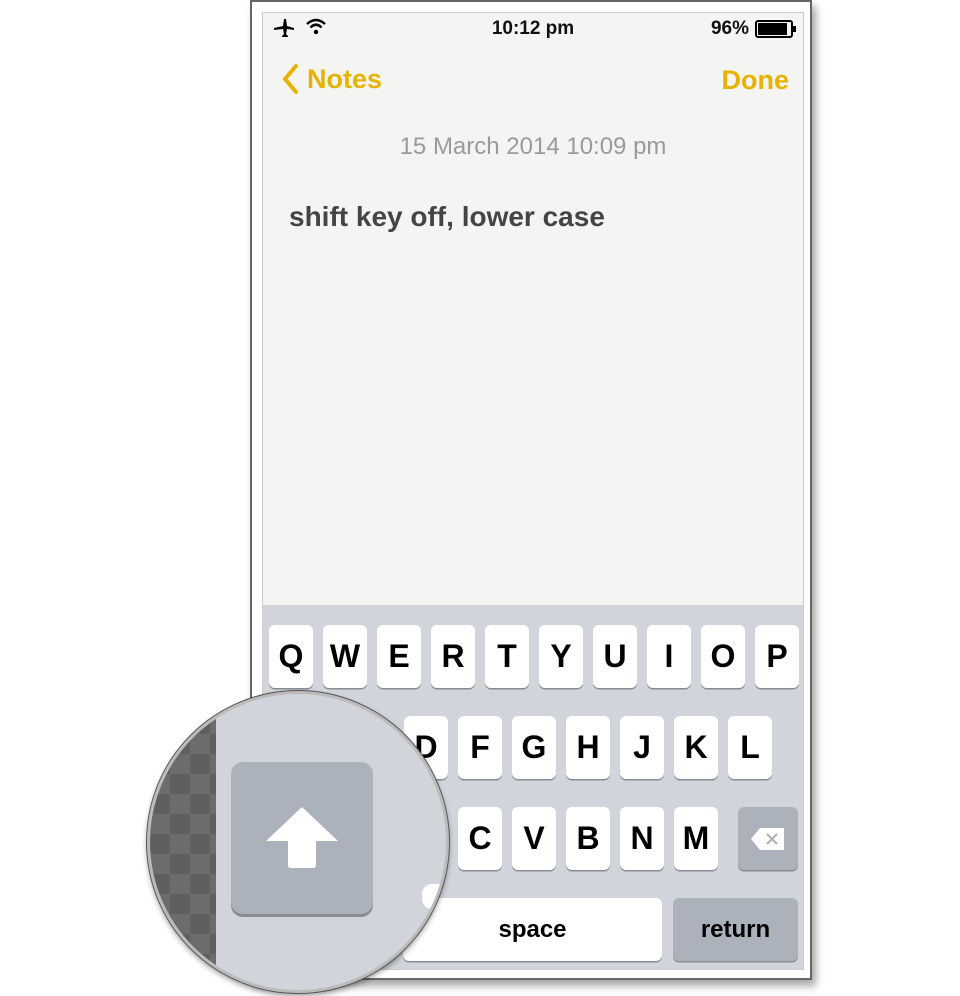  I want to click on delete-icon, so click(767, 838).